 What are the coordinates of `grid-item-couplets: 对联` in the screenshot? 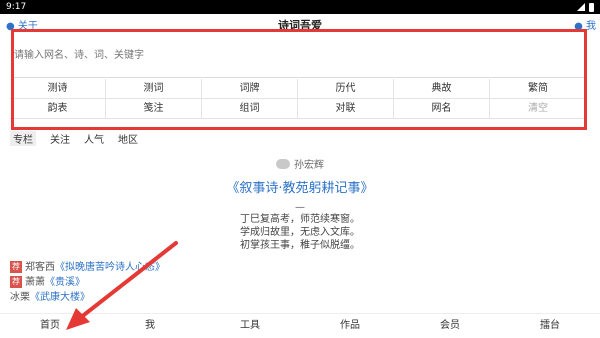 It's located at (346, 109).